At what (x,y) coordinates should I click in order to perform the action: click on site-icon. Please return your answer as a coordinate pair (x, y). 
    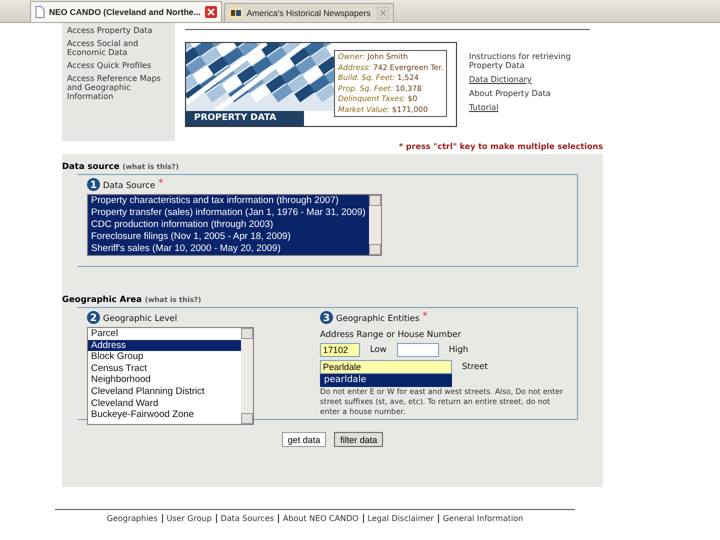
    Looking at the image, I should click on (235, 13).